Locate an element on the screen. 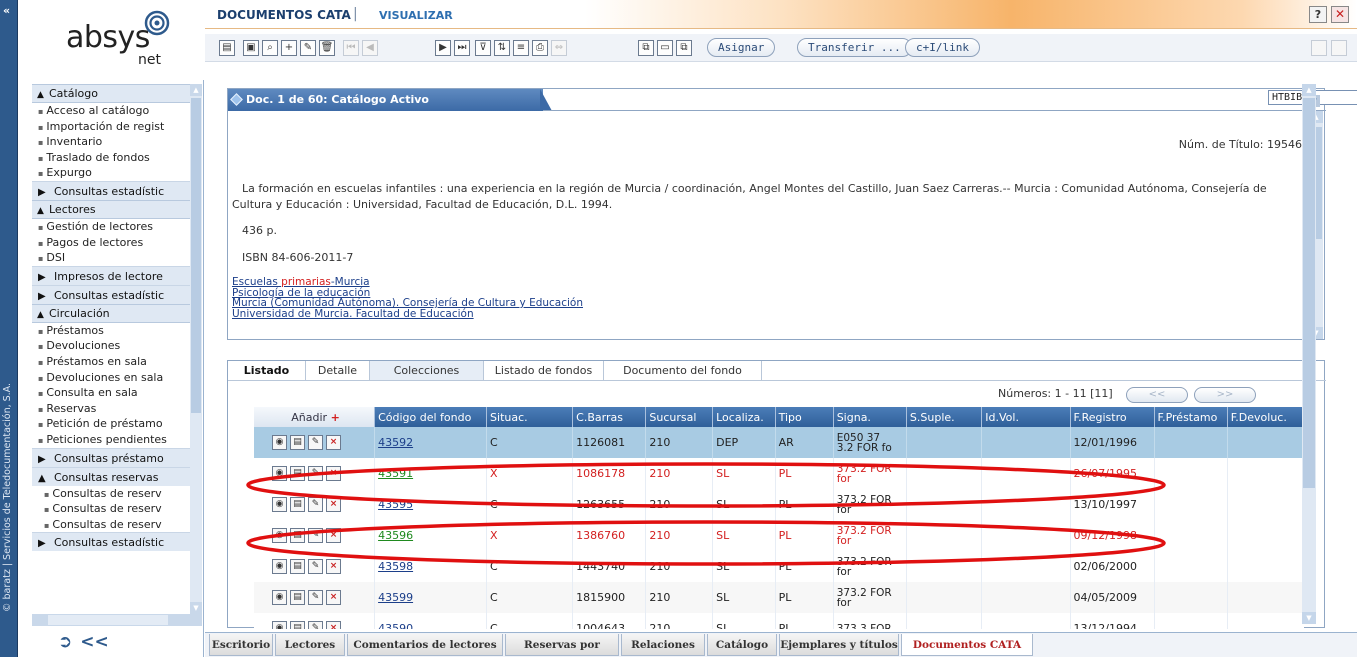 The height and width of the screenshot is (657, 1357). list-icon: ≡ is located at coordinates (521, 48).